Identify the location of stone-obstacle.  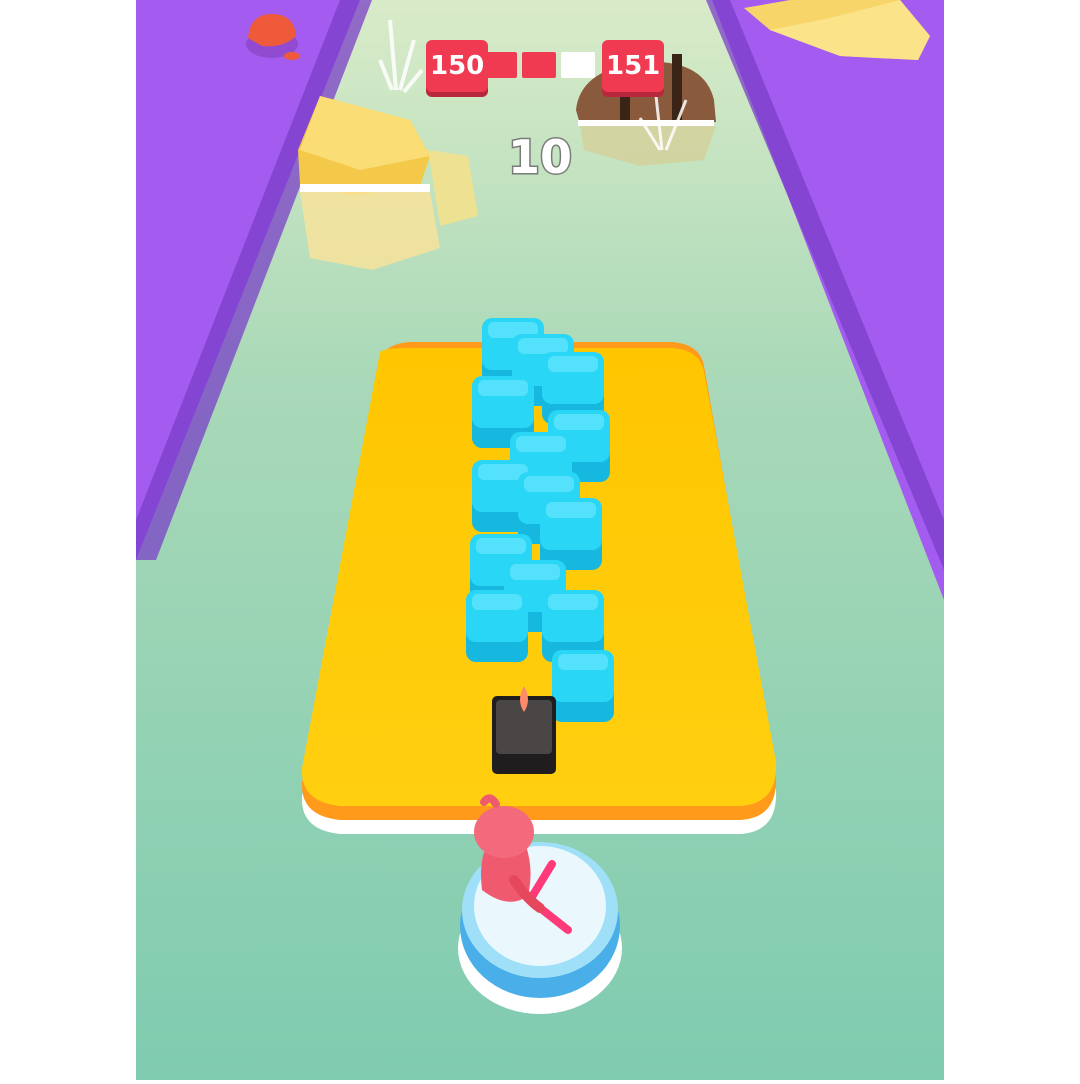
(524, 730).